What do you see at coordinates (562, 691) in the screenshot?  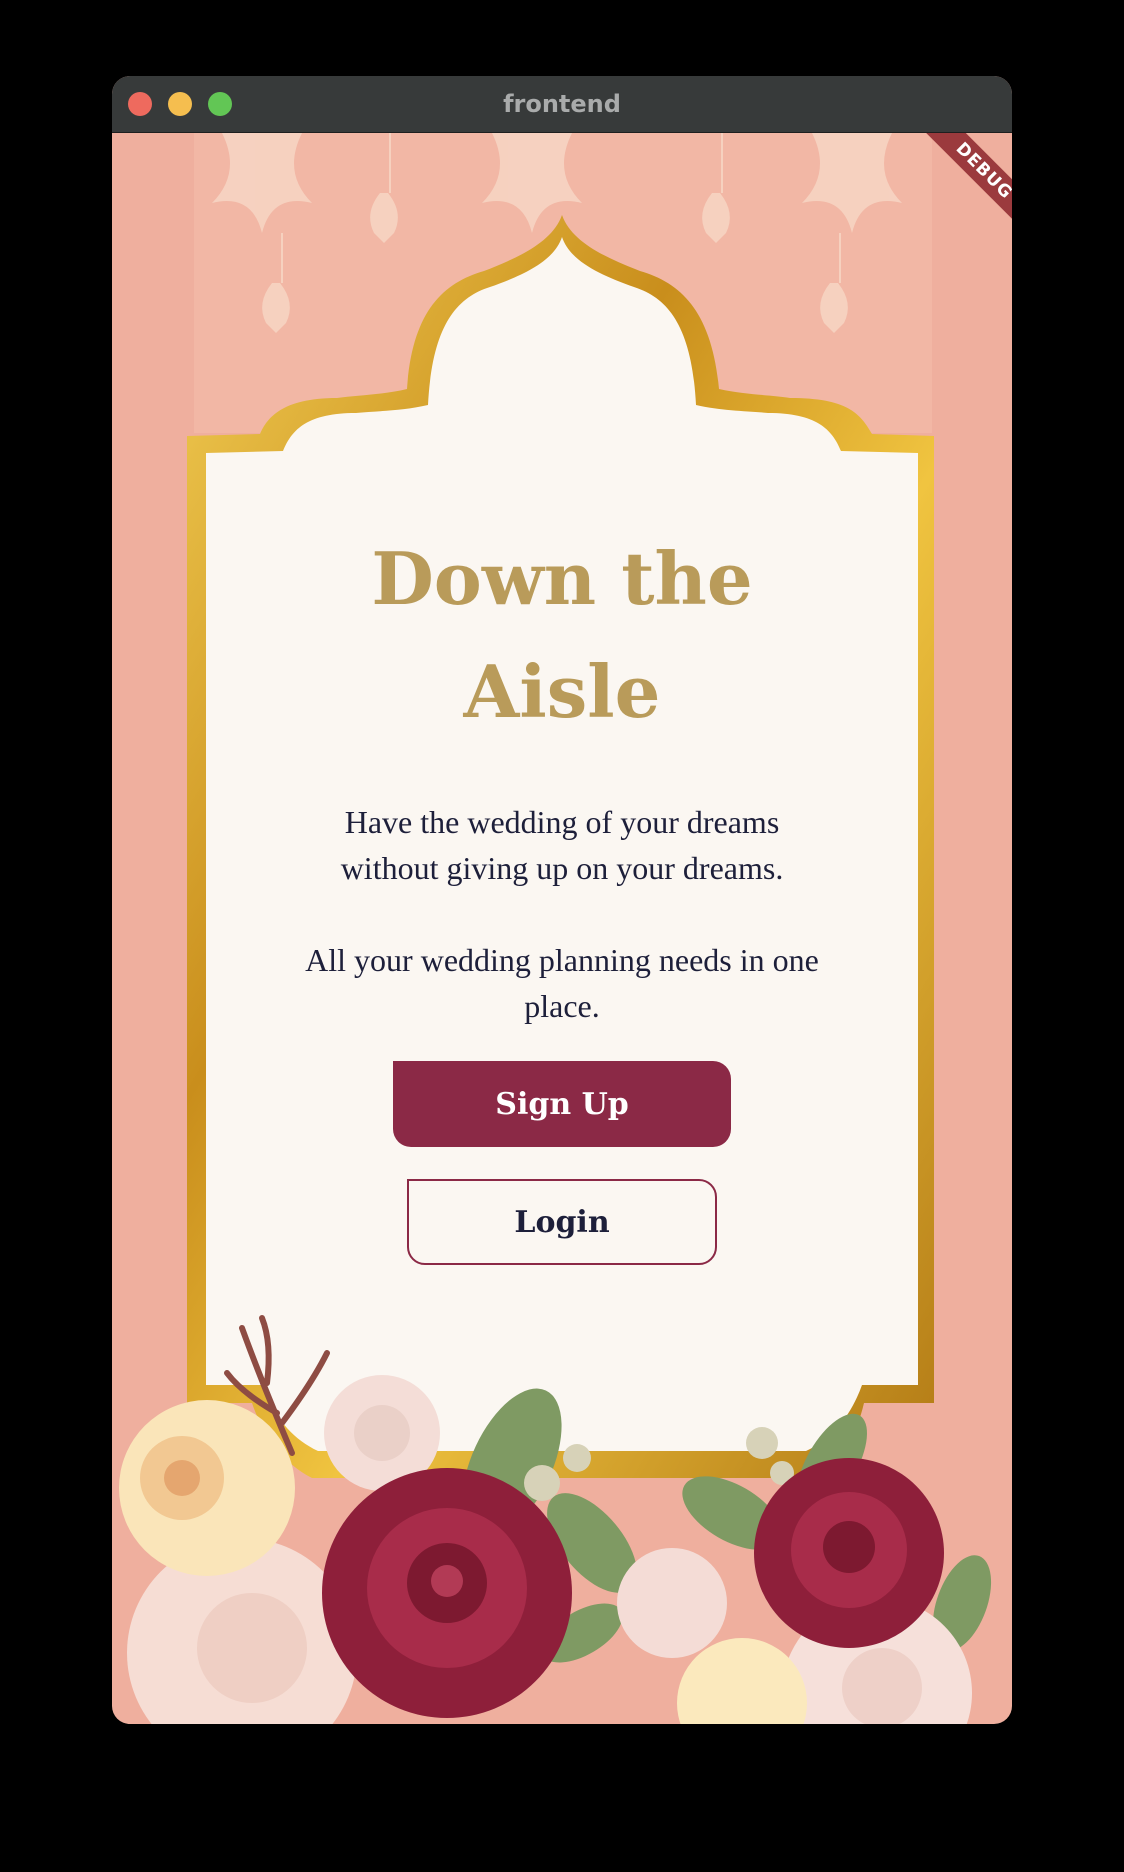 I see `app-title-line-2: Aisle` at bounding box center [562, 691].